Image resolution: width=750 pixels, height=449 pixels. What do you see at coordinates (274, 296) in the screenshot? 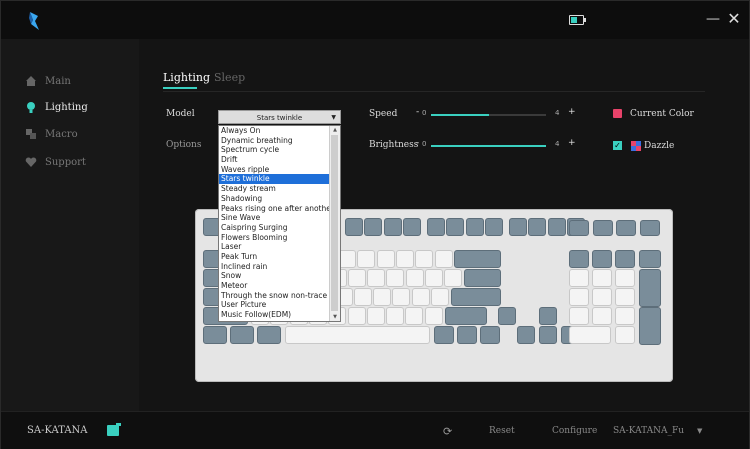
I see `dropdown-option: Through the snow non-trace` at bounding box center [274, 296].